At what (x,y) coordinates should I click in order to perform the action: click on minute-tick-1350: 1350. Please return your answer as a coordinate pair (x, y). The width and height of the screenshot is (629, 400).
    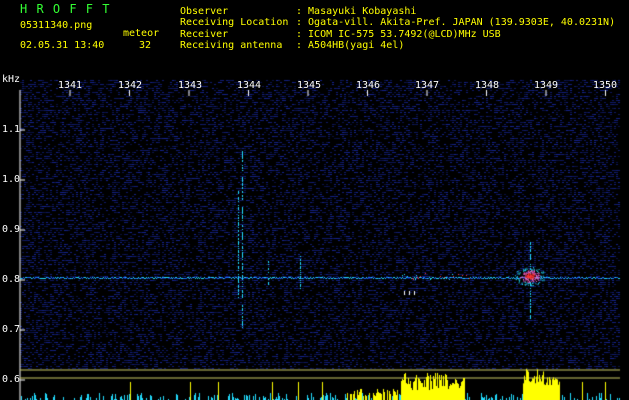
    Looking at the image, I should click on (605, 85).